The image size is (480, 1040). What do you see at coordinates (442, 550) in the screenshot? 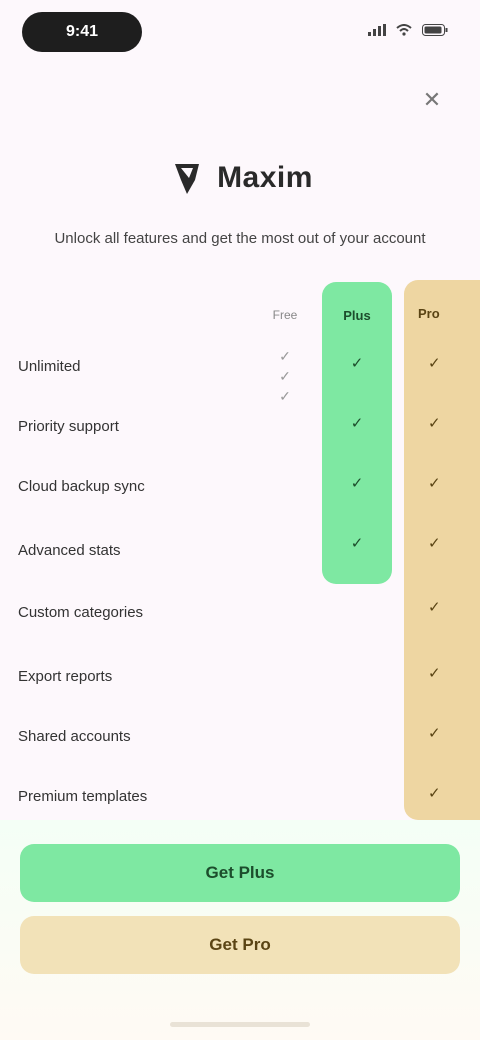
I see `plan-column-pro: Pro ✓ ✓ ✓ ✓ ✓ ✓ ✓ ✓` at bounding box center [442, 550].